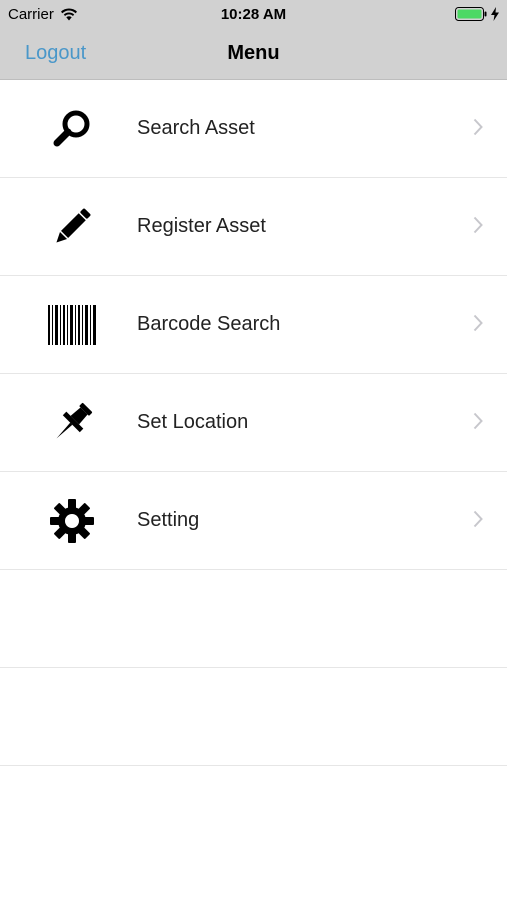  I want to click on battery-indicator, so click(477, 14).